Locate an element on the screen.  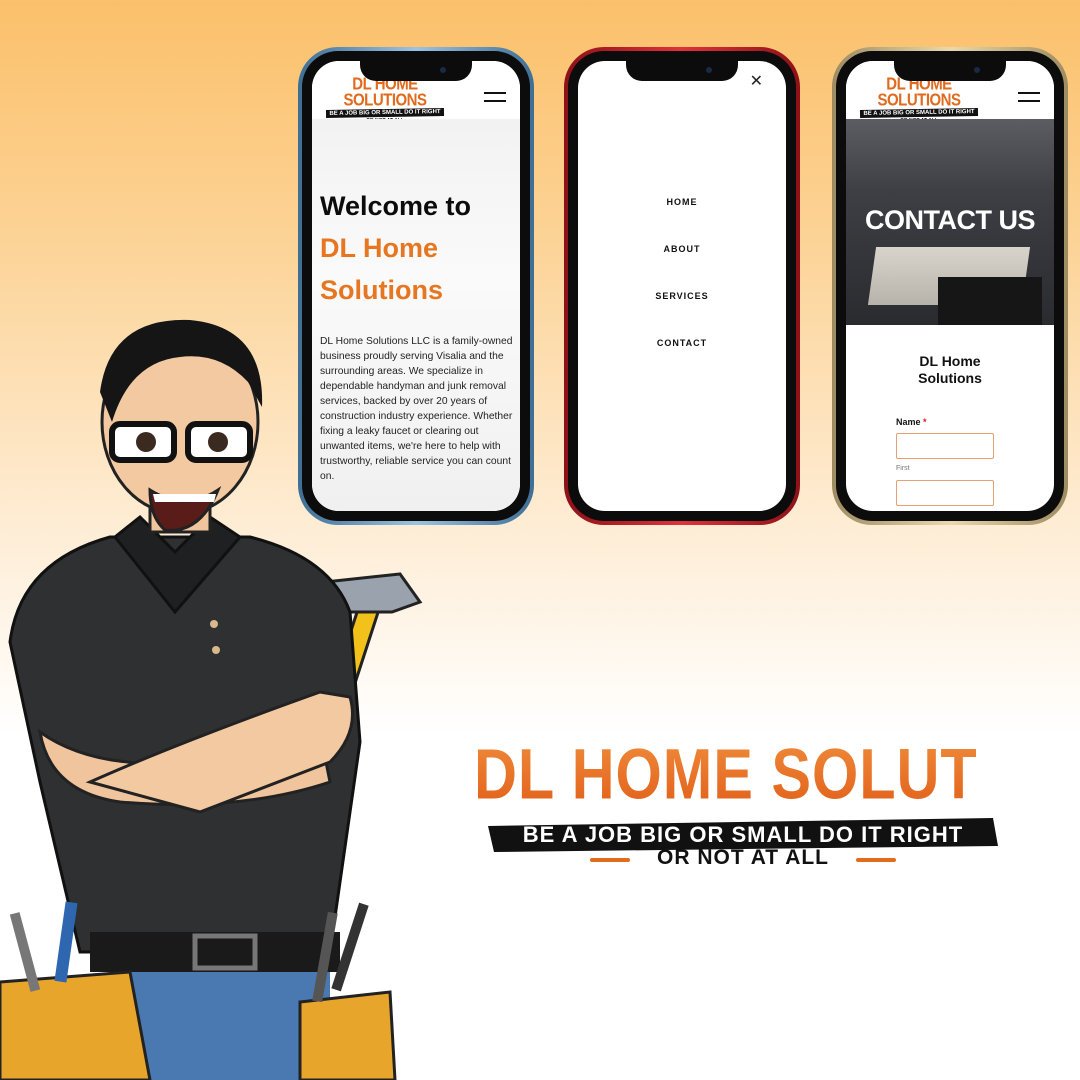
contact-hero-title: CONTACT US is located at coordinates (950, 220).